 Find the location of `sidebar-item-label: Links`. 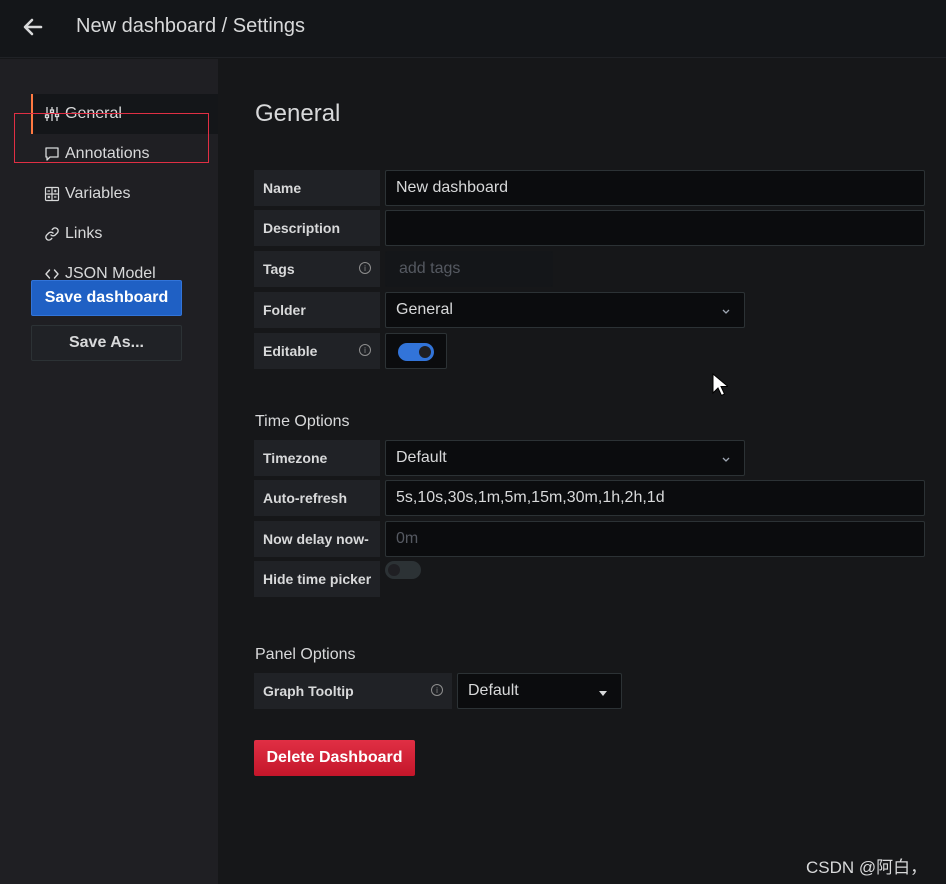

sidebar-item-label: Links is located at coordinates (84, 233).